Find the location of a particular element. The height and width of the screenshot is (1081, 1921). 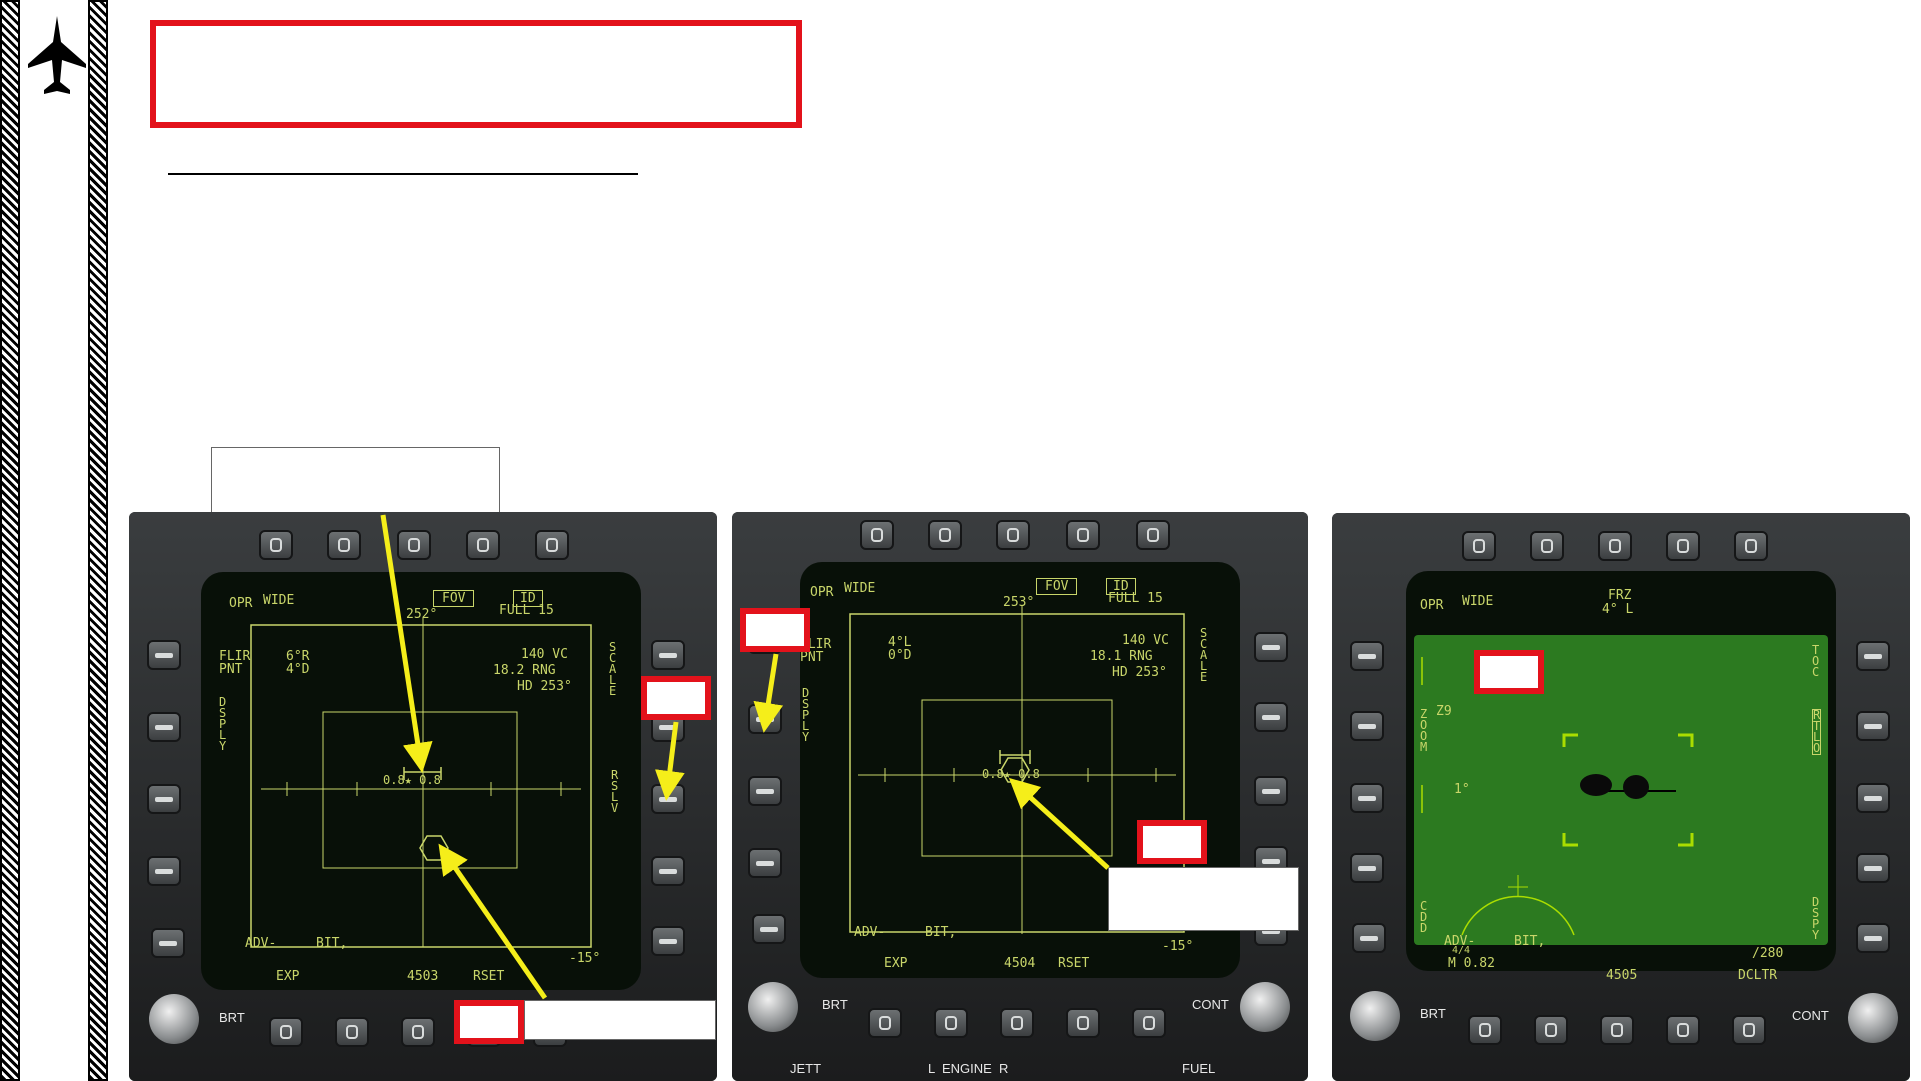

dcltr-label: DCLTR is located at coordinates (1758, 975).